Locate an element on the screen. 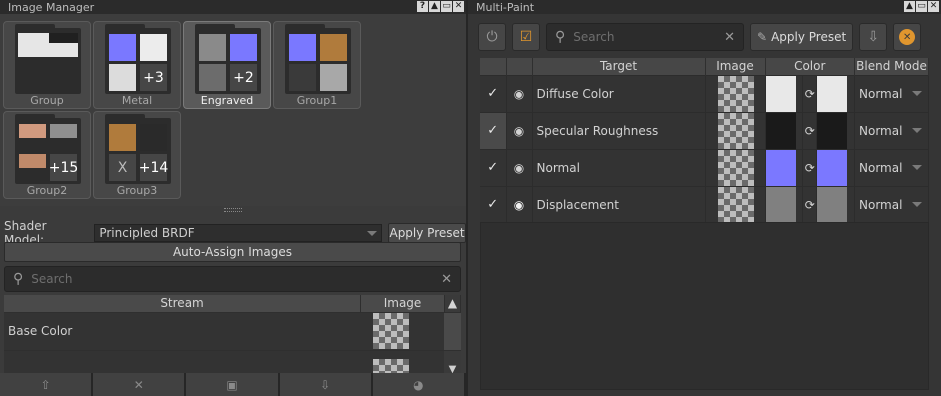 This screenshot has height=396, width=941. target-name: Diffuse Color is located at coordinates (619, 93).